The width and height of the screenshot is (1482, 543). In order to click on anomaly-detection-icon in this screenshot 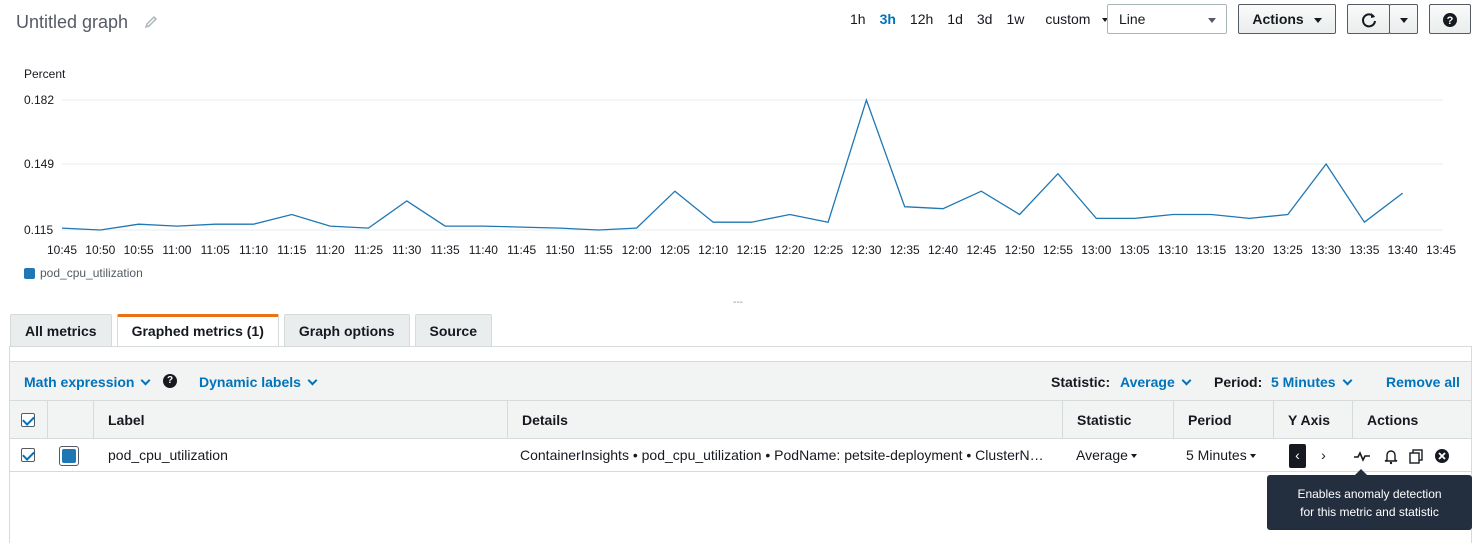, I will do `click(1362, 456)`.